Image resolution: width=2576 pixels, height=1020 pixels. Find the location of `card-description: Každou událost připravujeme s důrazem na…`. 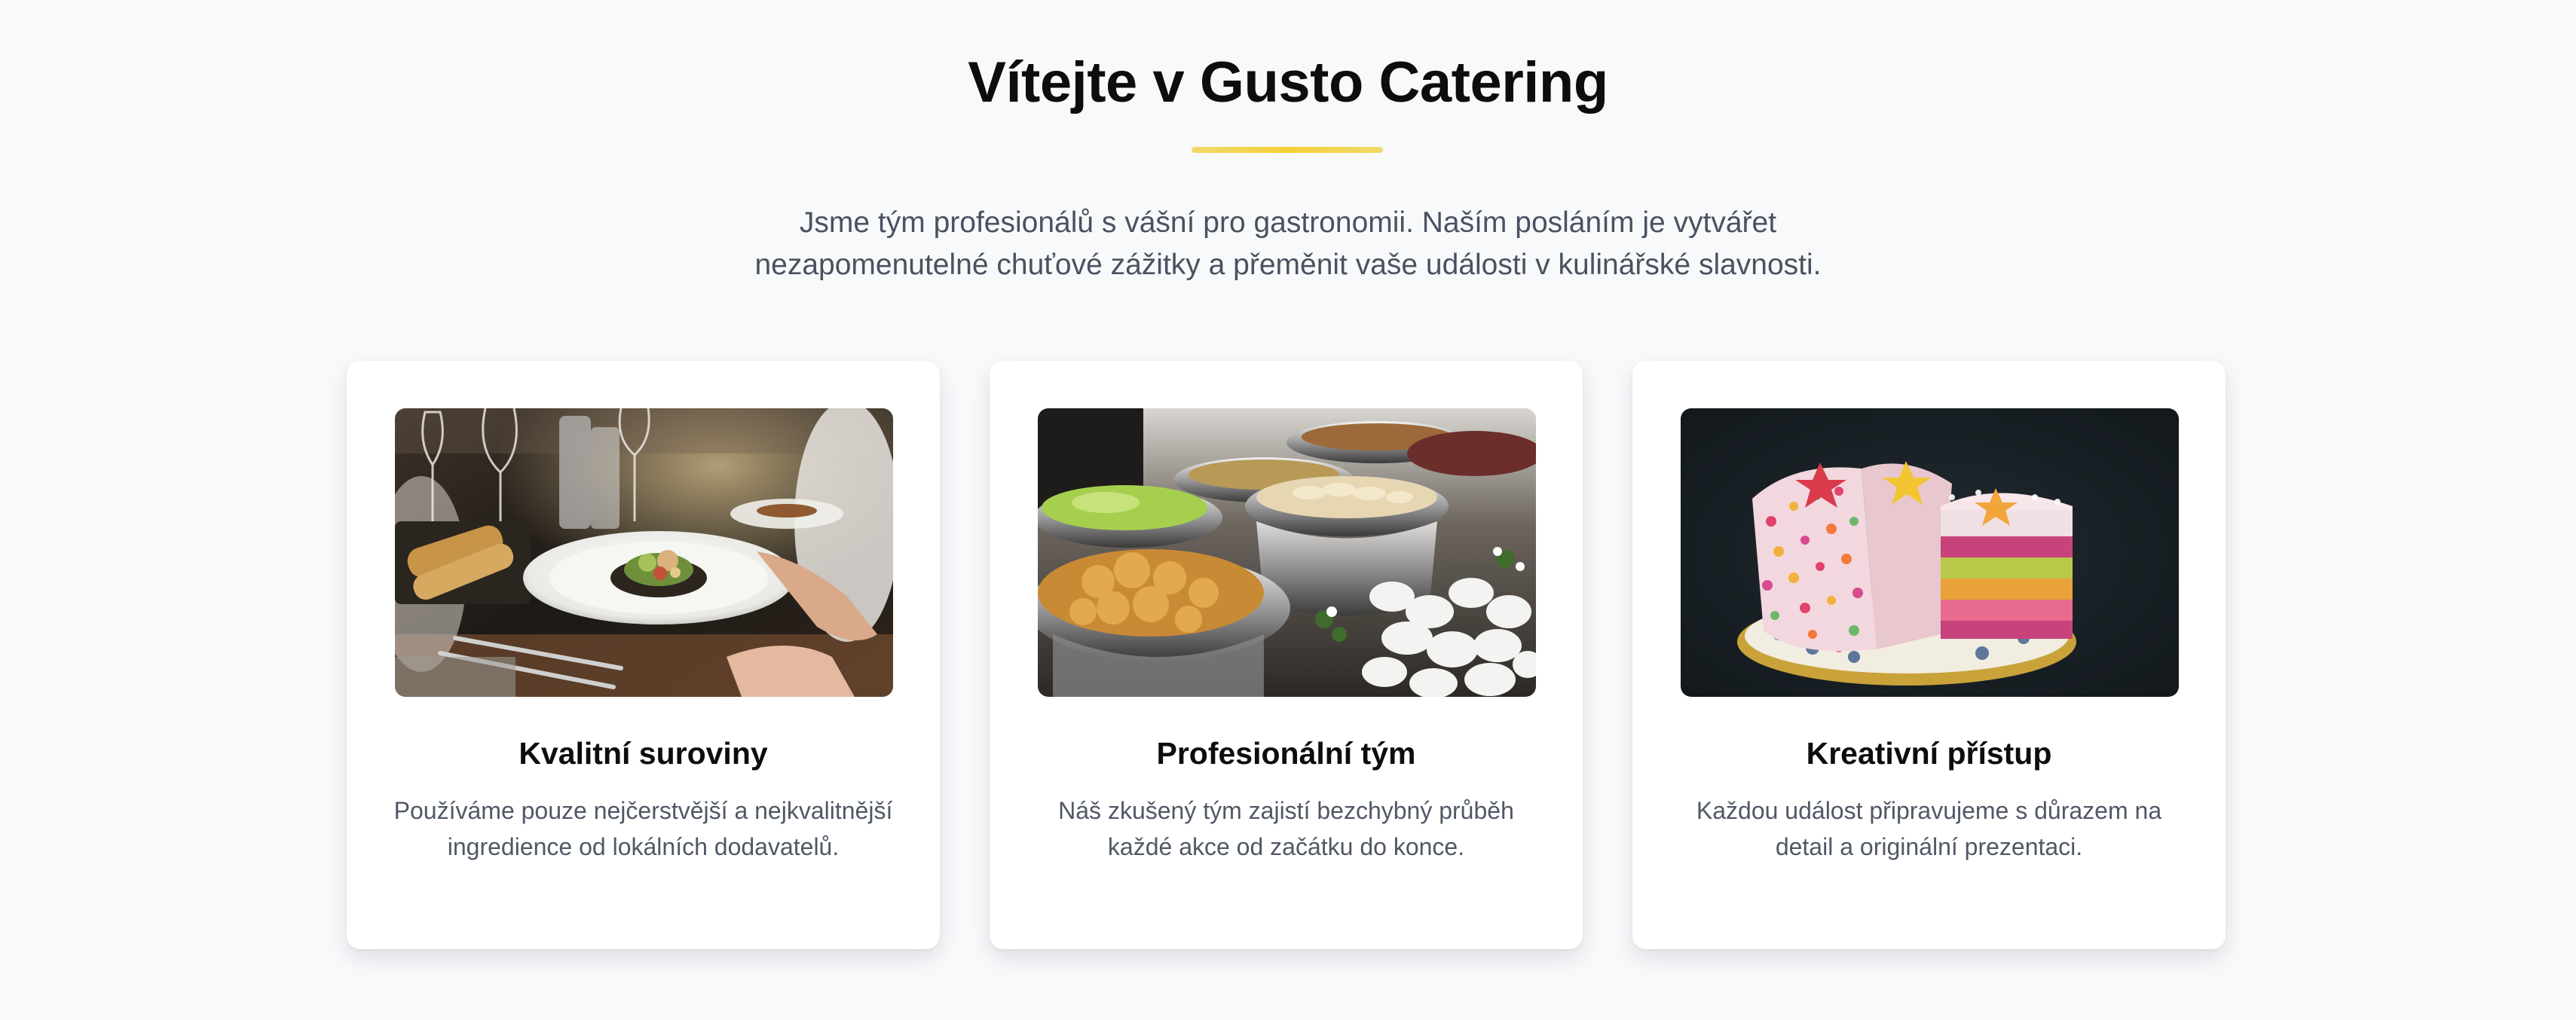

card-description: Každou událost připravujeme s důrazem na… is located at coordinates (1929, 828).